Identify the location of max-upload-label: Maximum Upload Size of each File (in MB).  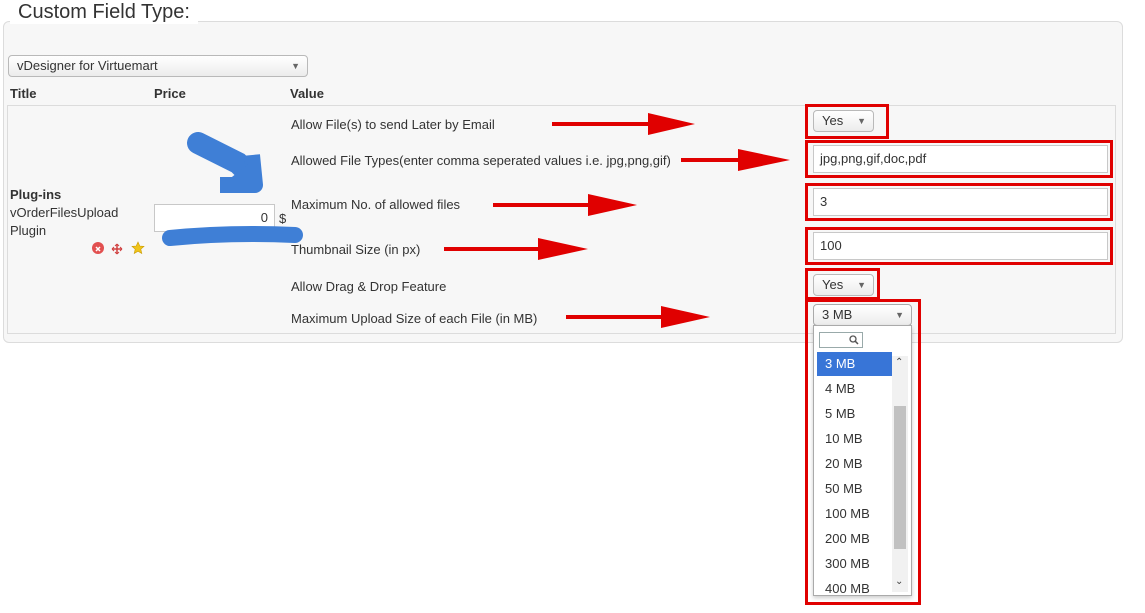
(414, 318).